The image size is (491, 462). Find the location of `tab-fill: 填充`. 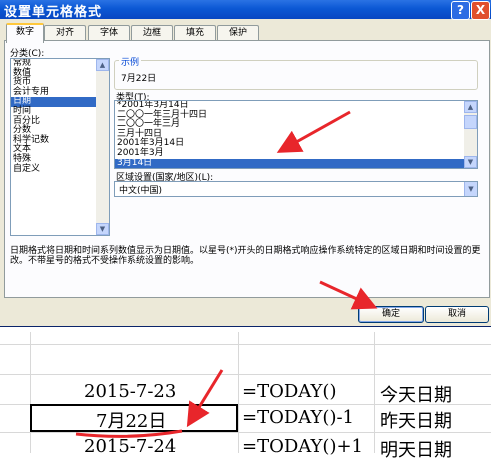

tab-fill: 填充 is located at coordinates (195, 33).